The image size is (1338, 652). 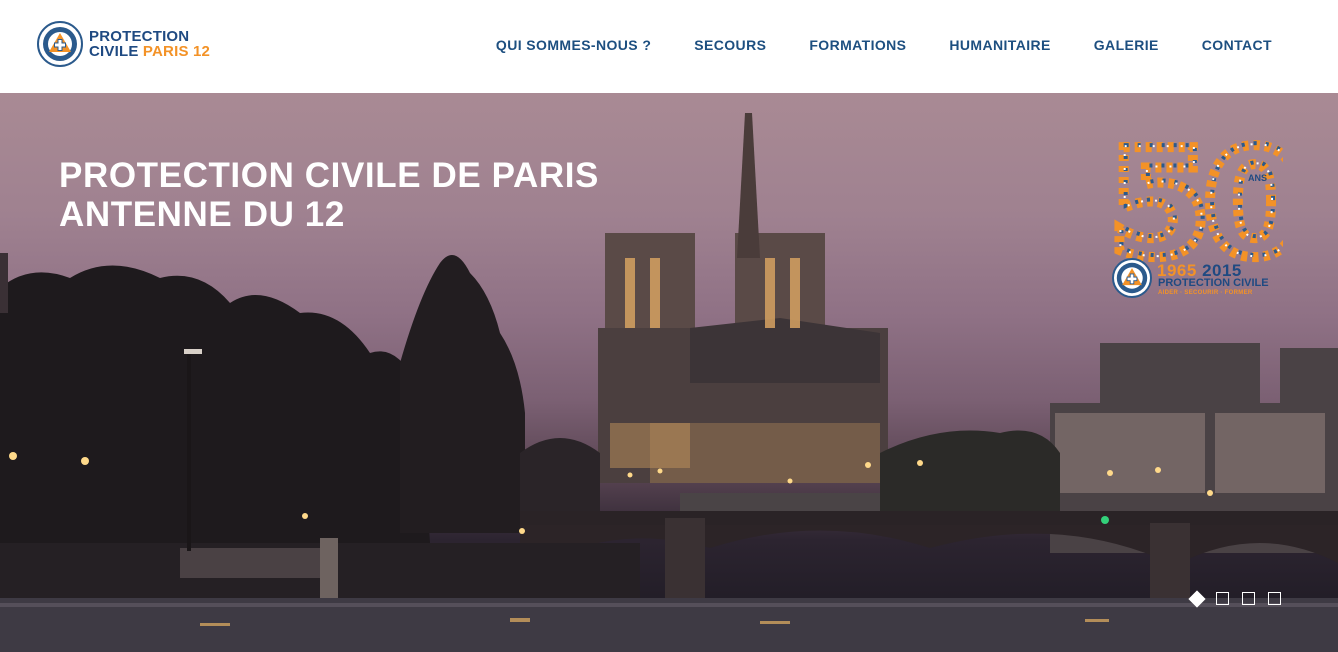 I want to click on logo-paris-12: PARIS 12, so click(x=176, y=51).